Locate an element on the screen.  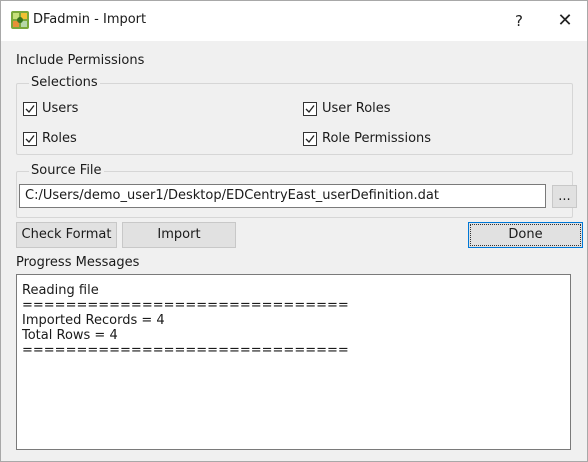
selections-group is located at coordinates (294, 119).